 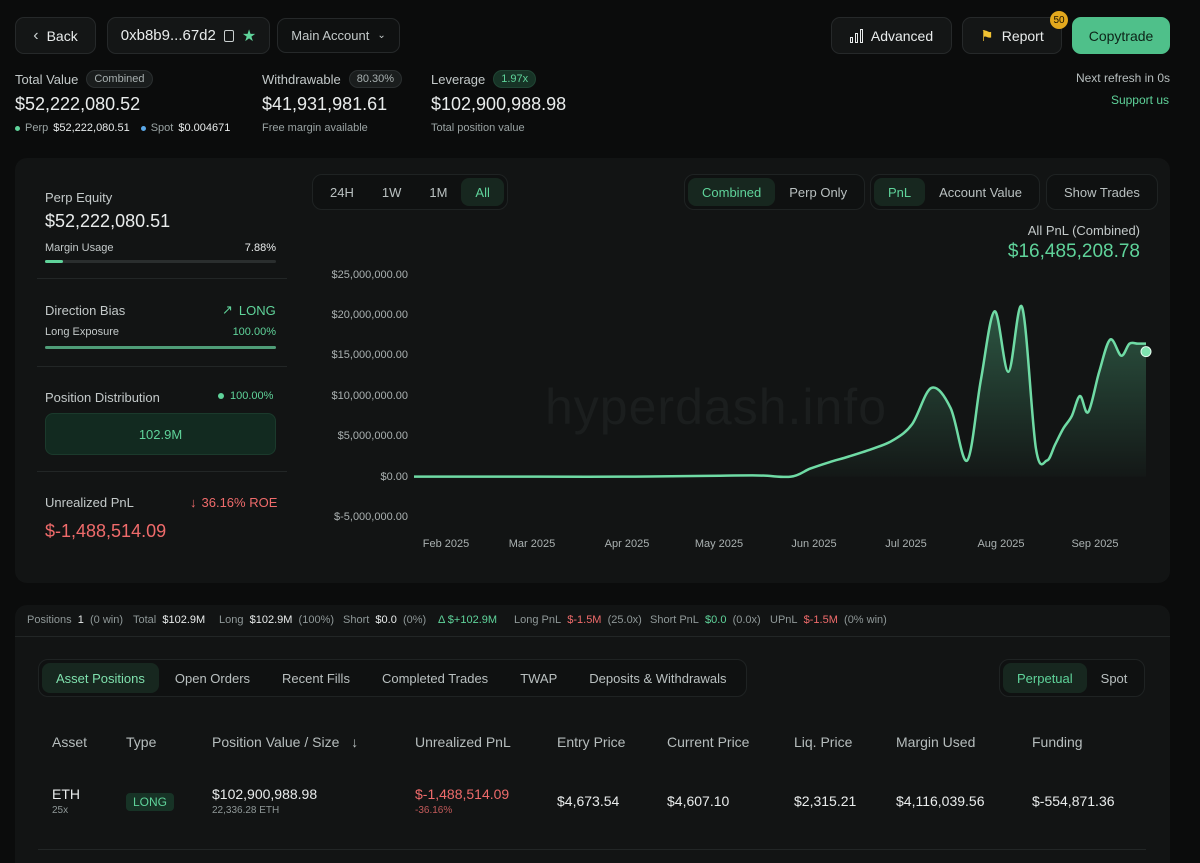 I want to click on tab-perpetual: Perpetual, so click(x=1045, y=678).